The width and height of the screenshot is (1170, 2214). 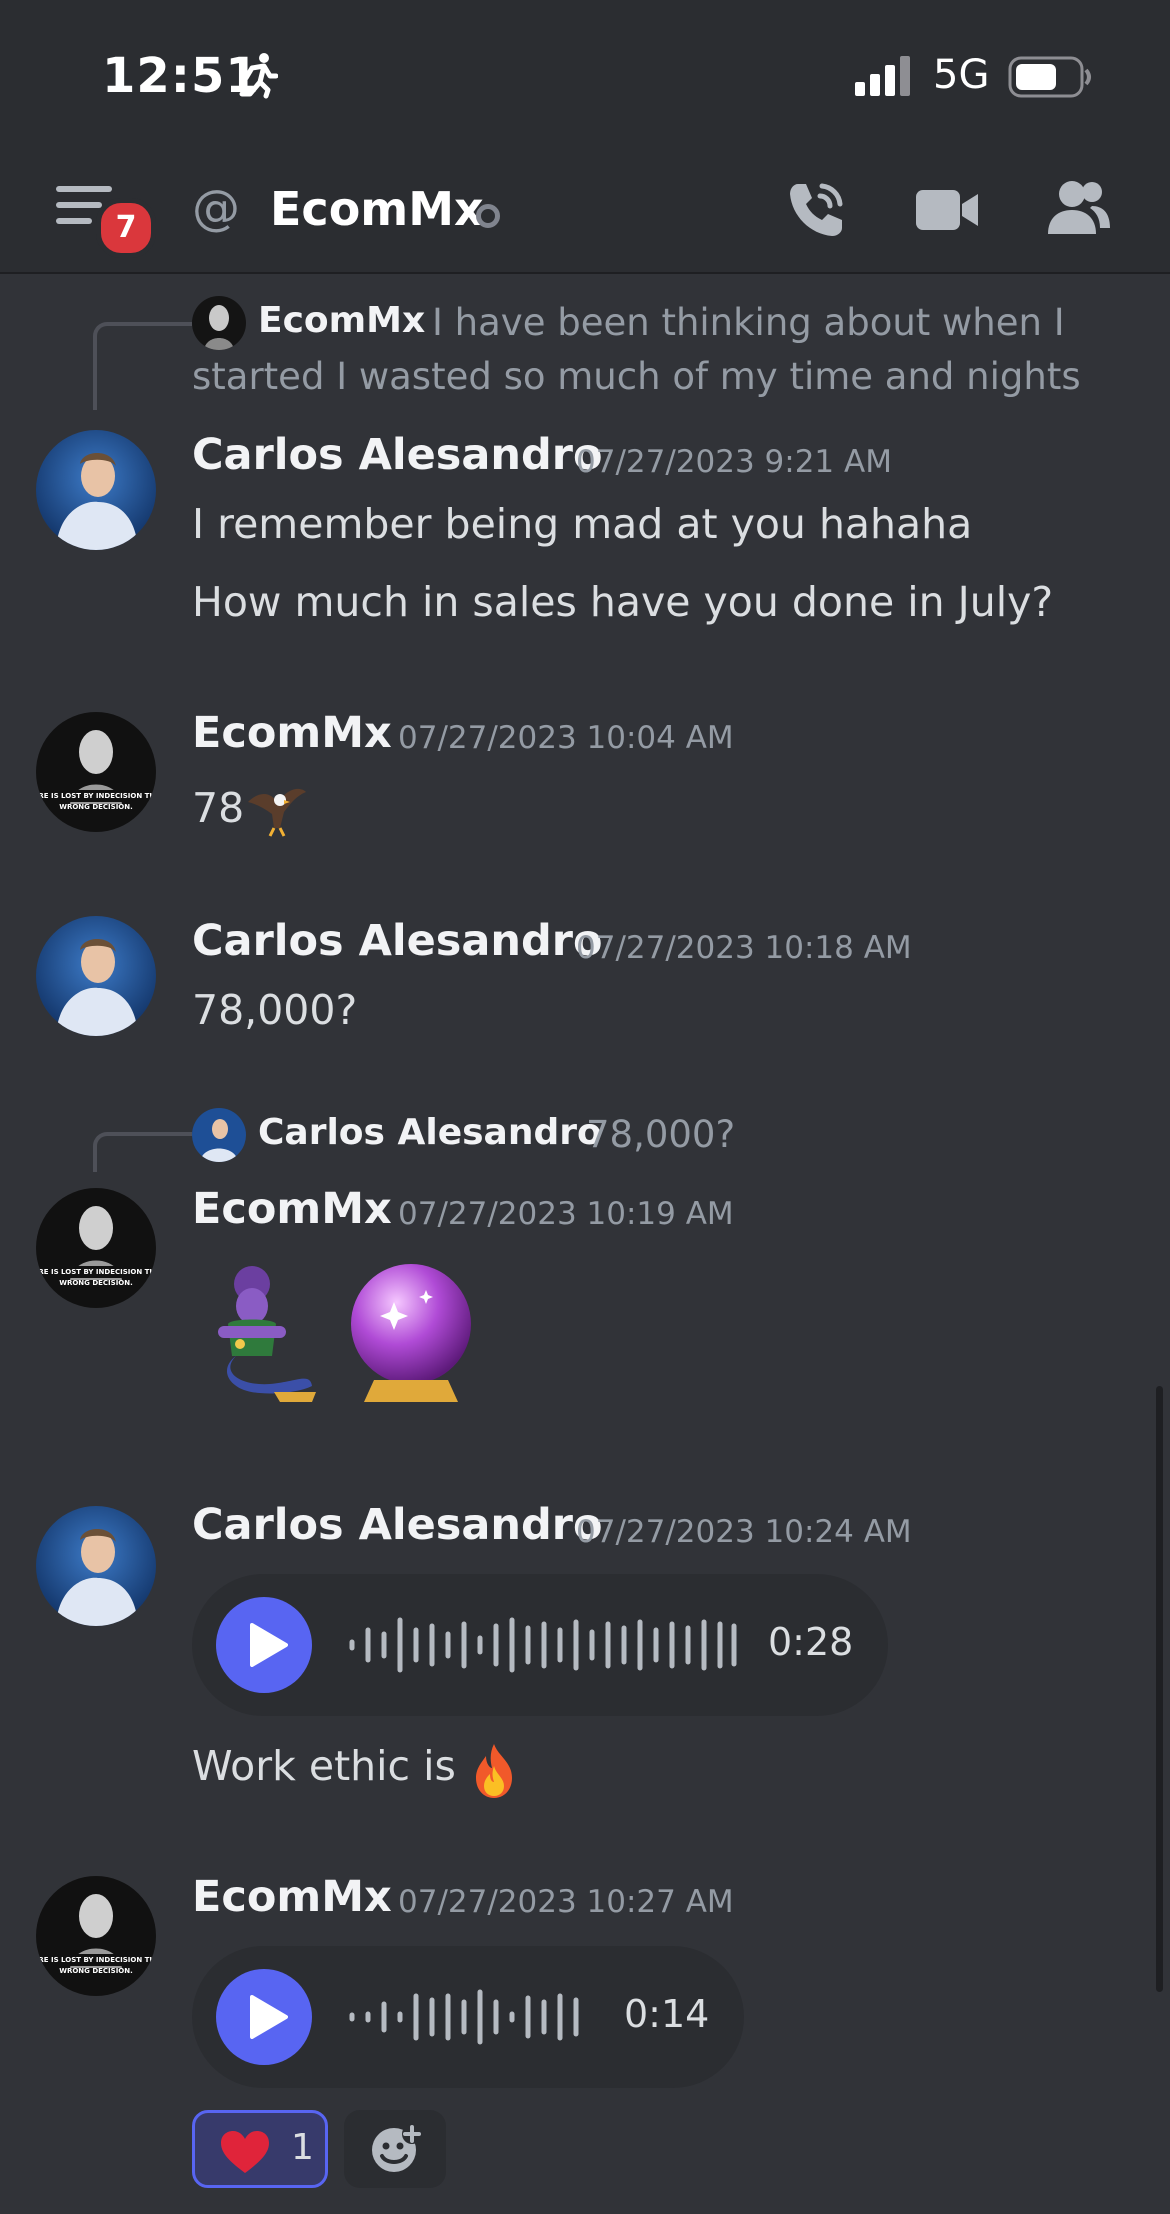 What do you see at coordinates (566, 738) in the screenshot?
I see `message-timestamp: 07/27/2023 10:04 AM` at bounding box center [566, 738].